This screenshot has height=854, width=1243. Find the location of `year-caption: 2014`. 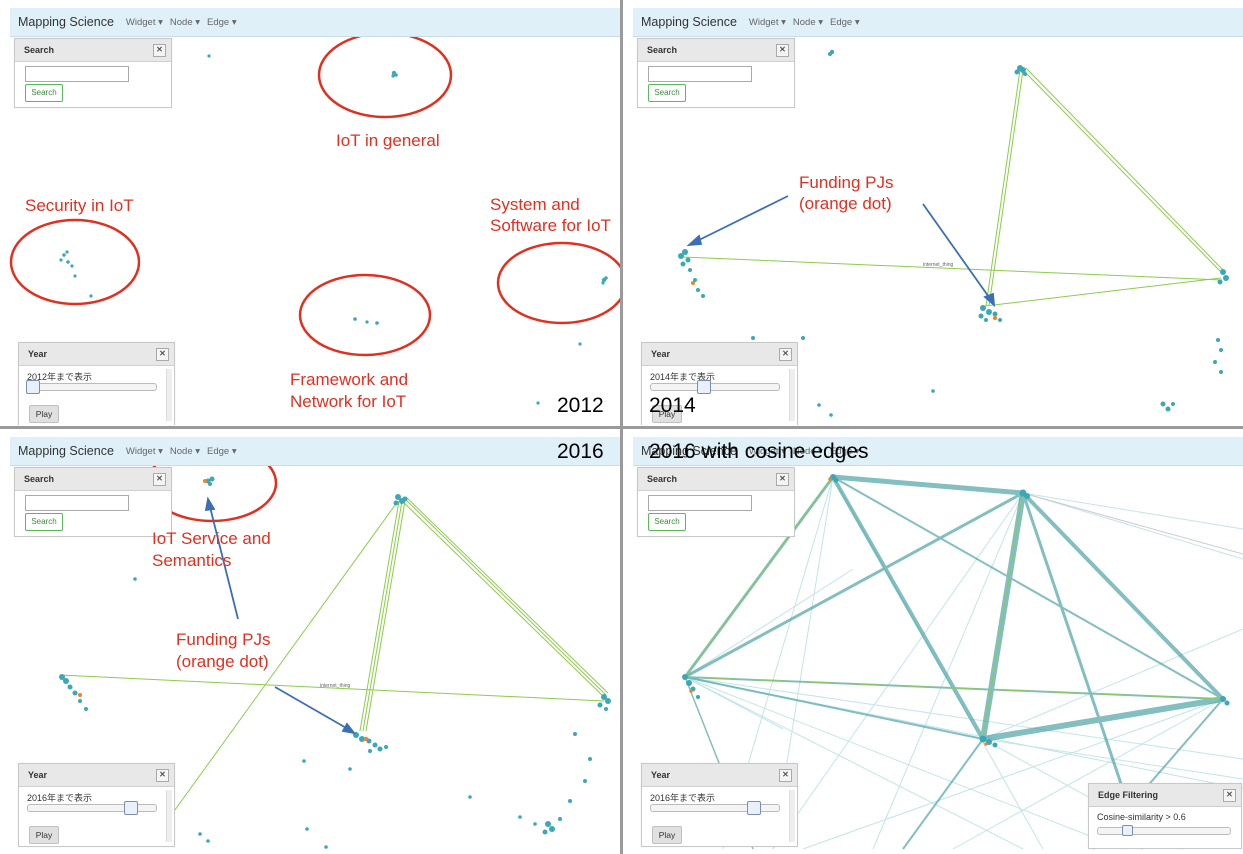

year-caption: 2014 is located at coordinates (672, 405).